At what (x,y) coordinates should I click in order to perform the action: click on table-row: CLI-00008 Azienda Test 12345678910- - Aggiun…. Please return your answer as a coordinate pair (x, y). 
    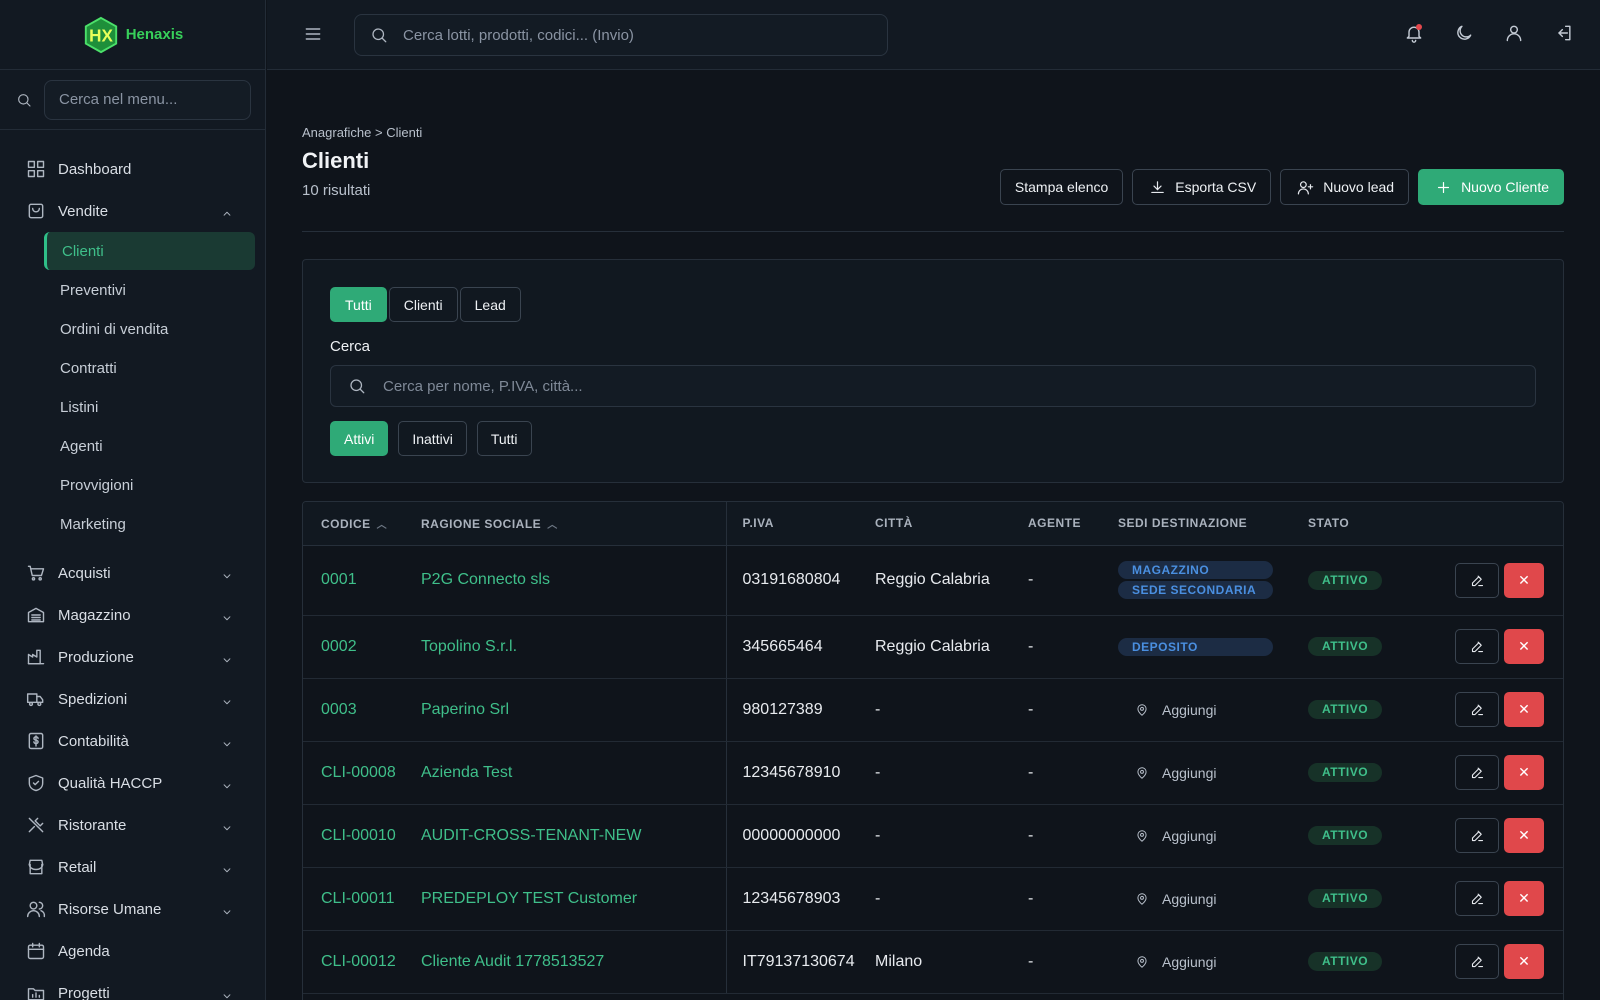
    Looking at the image, I should click on (933, 773).